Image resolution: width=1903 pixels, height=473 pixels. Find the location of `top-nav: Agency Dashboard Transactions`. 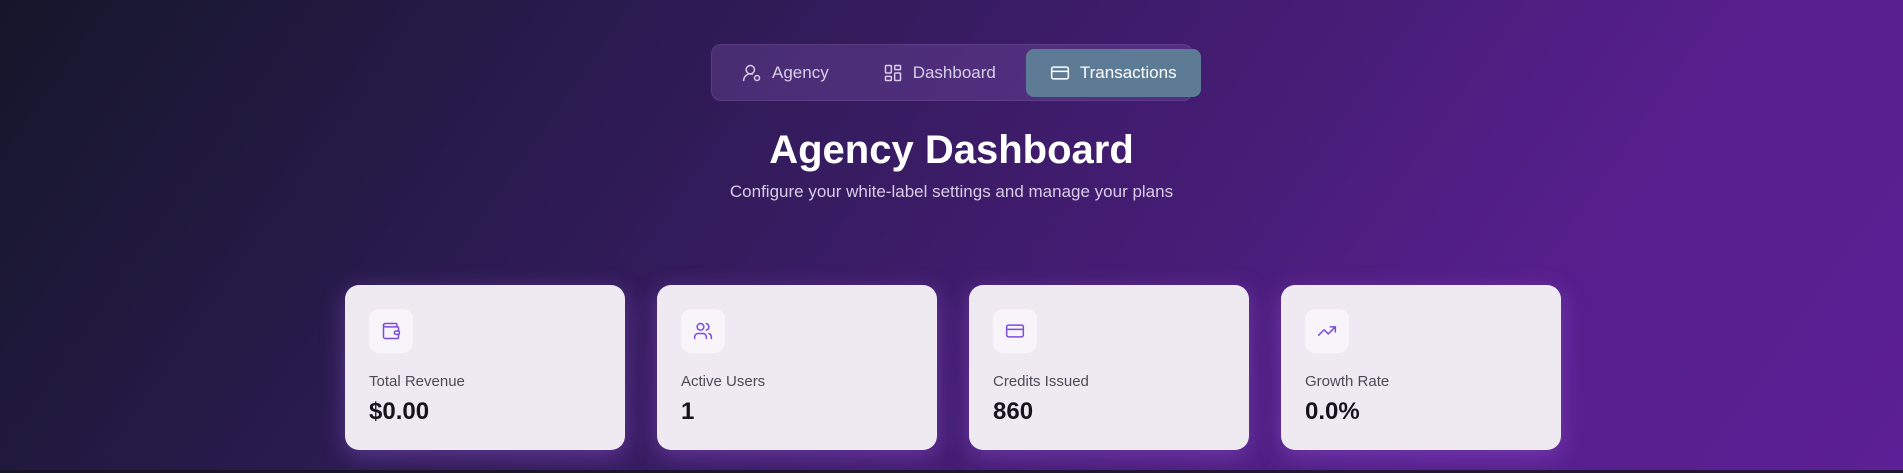

top-nav: Agency Dashboard Transactions is located at coordinates (956, 72).